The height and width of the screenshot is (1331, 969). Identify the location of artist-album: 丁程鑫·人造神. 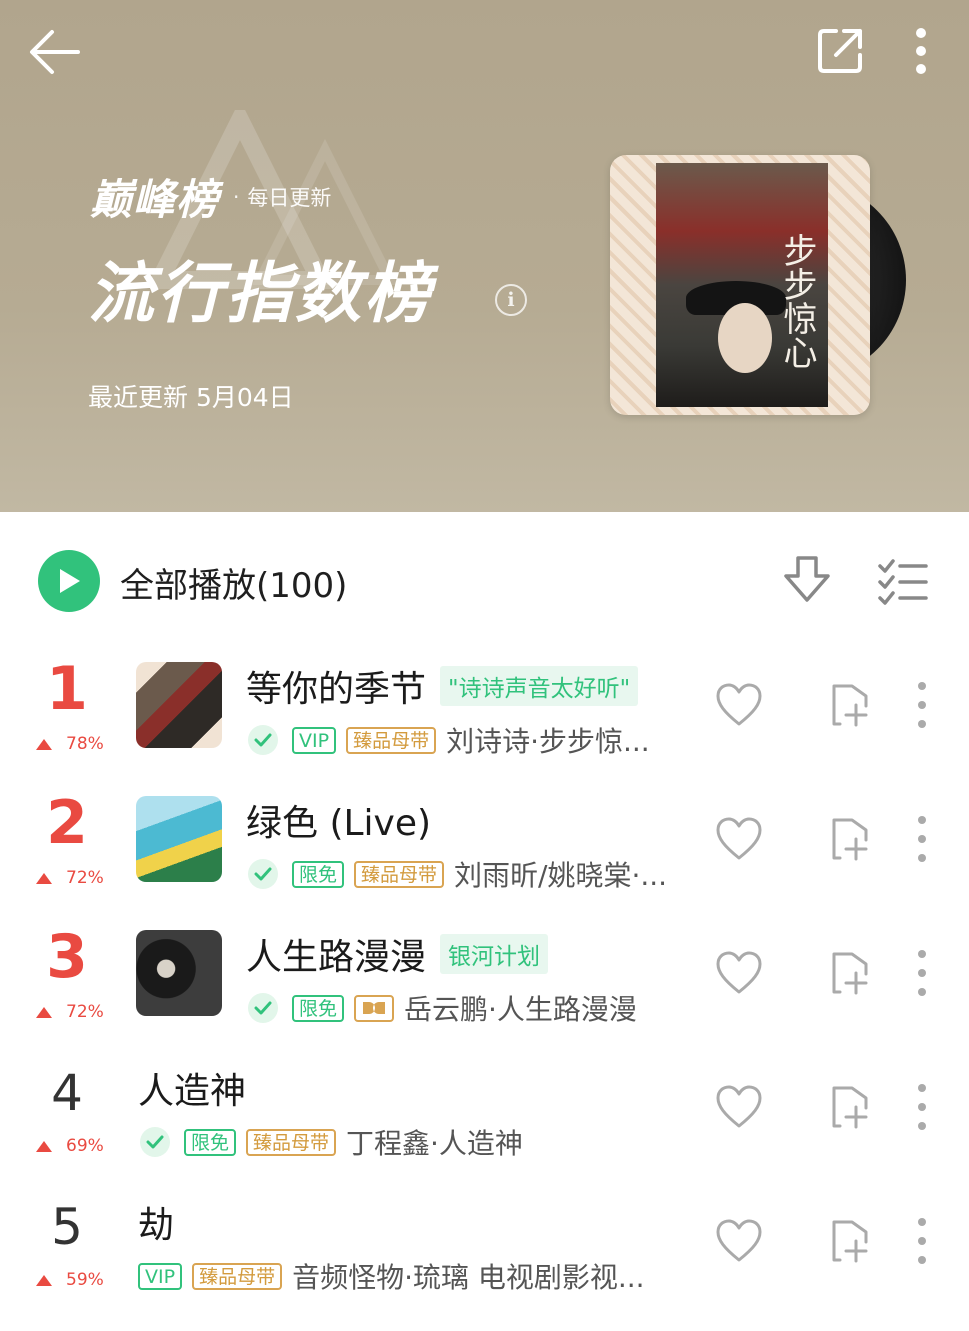
(434, 1143).